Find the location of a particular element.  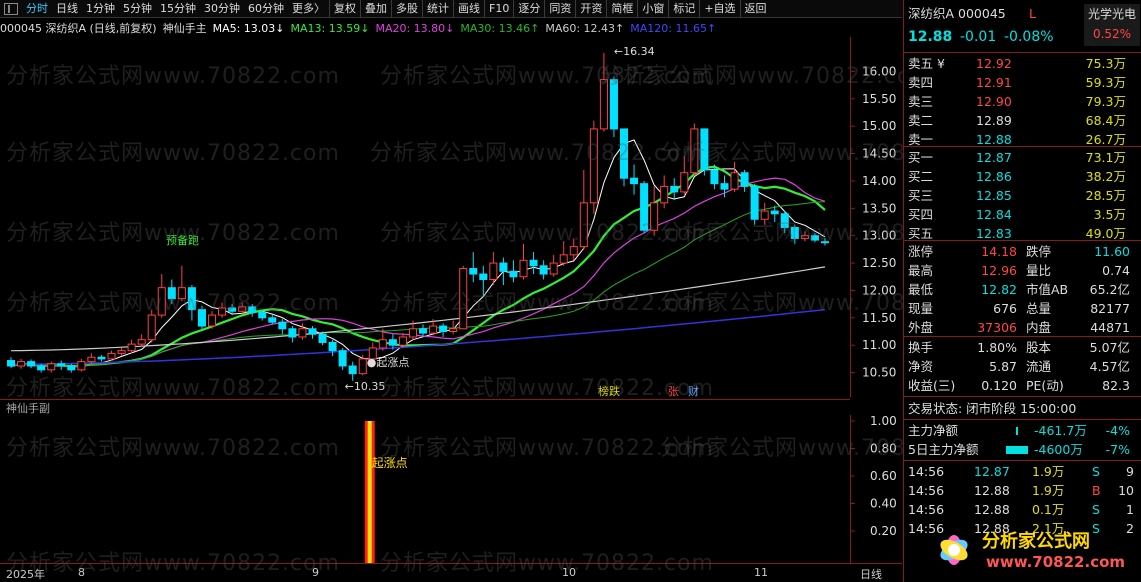

x-label-5: 日线 is located at coordinates (871, 574).